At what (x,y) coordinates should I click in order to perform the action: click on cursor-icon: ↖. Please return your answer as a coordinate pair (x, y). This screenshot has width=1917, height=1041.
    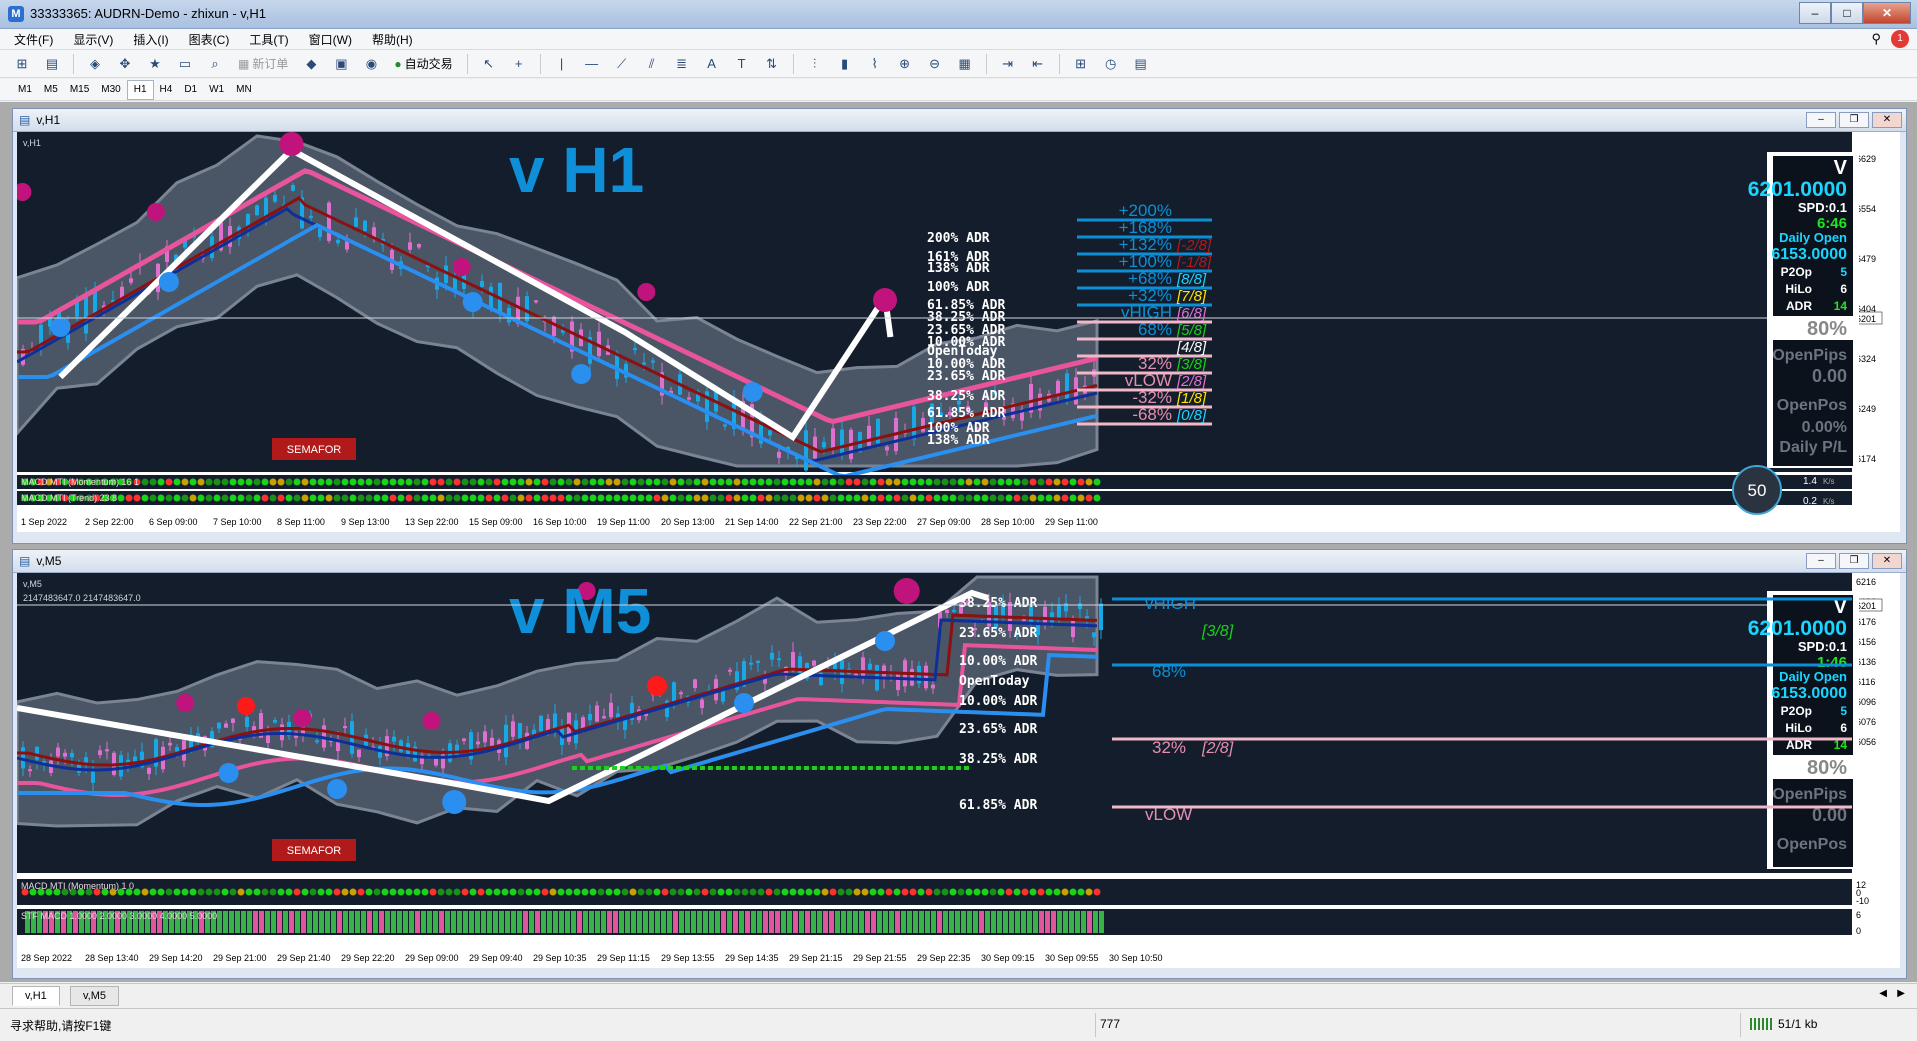
    Looking at the image, I should click on (489, 64).